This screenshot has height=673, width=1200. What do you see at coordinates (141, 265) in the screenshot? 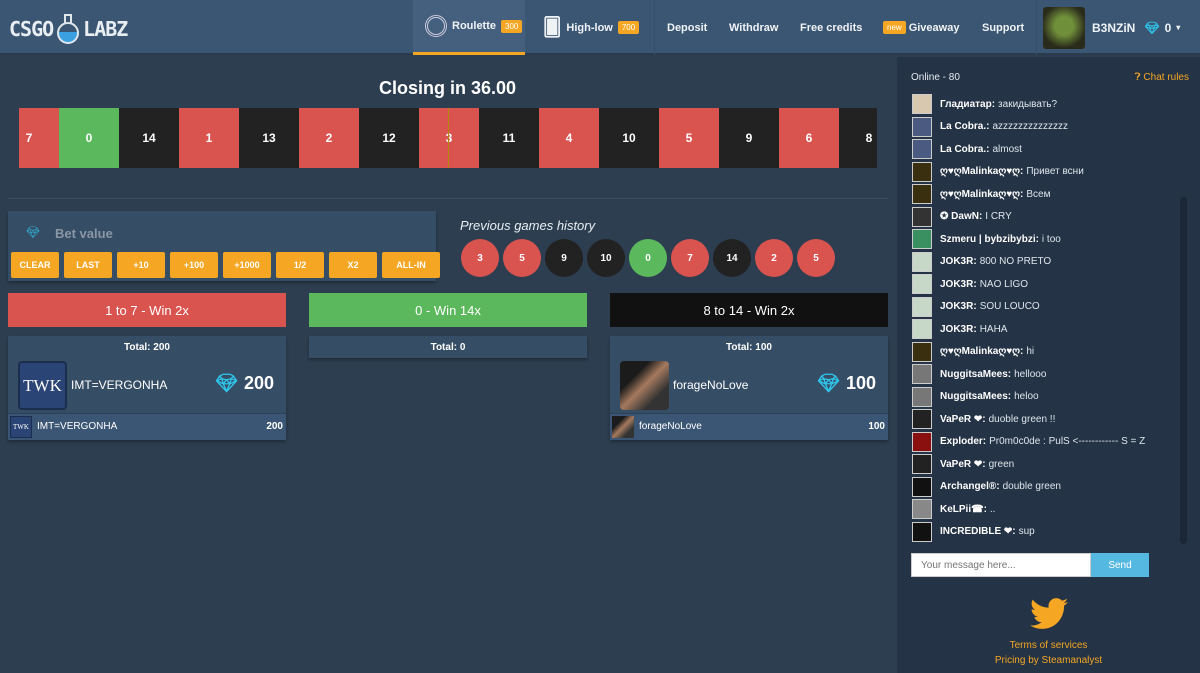
I see `bet-10-button: +10` at bounding box center [141, 265].